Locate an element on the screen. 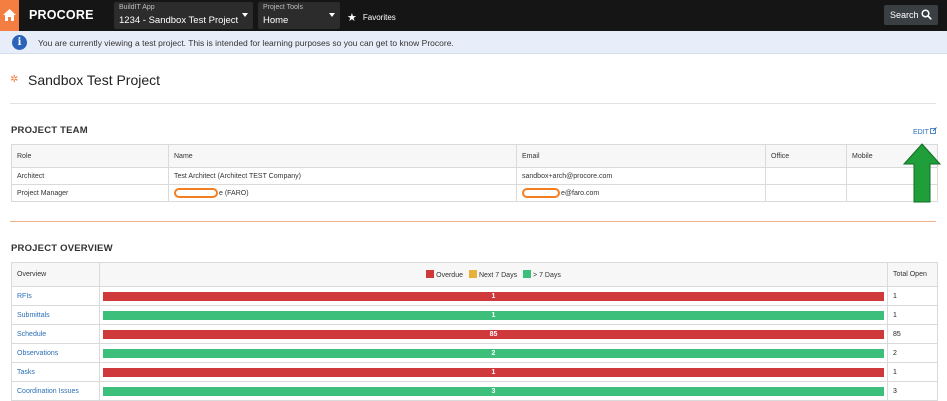 This screenshot has height=401, width=947. favorites-button: ★ Favorites is located at coordinates (371, 17).